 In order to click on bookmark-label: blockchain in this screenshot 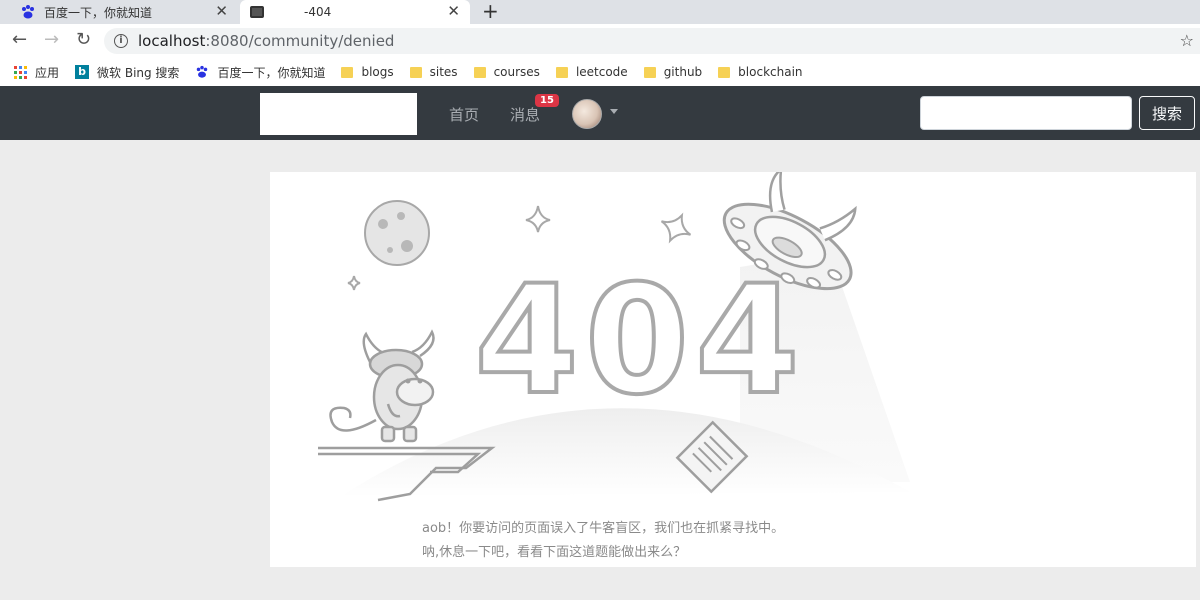, I will do `click(770, 72)`.